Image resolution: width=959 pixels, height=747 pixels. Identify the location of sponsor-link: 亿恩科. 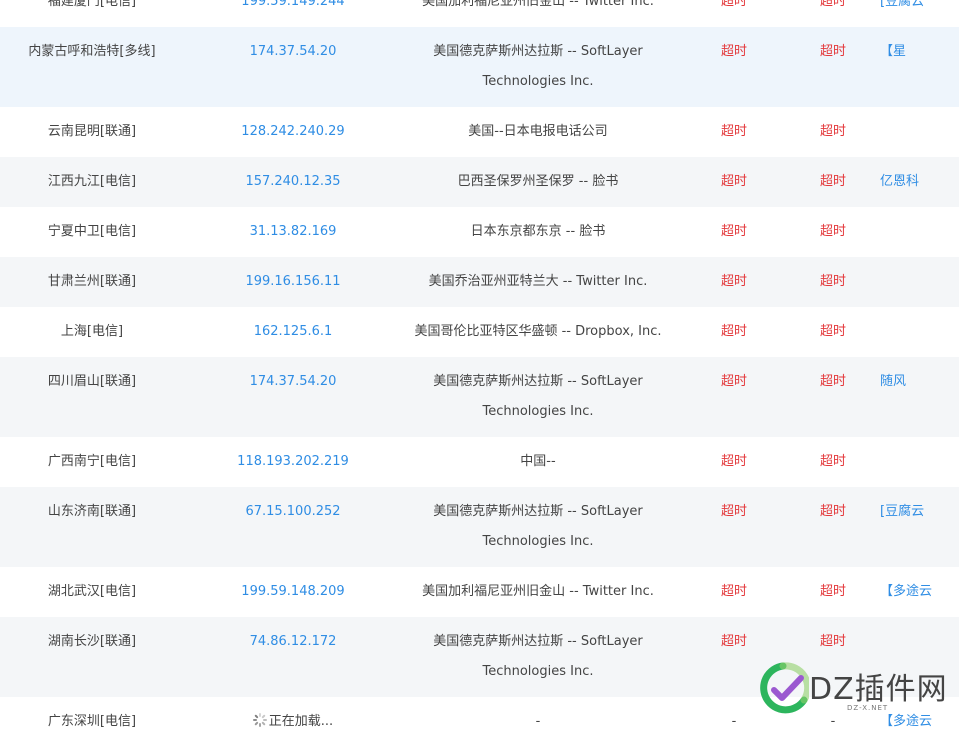
(919, 177).